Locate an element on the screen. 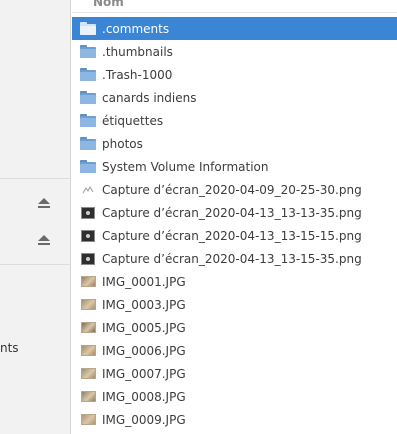 The image size is (397, 434). file-name: IMG_0008.JPG is located at coordinates (144, 396).